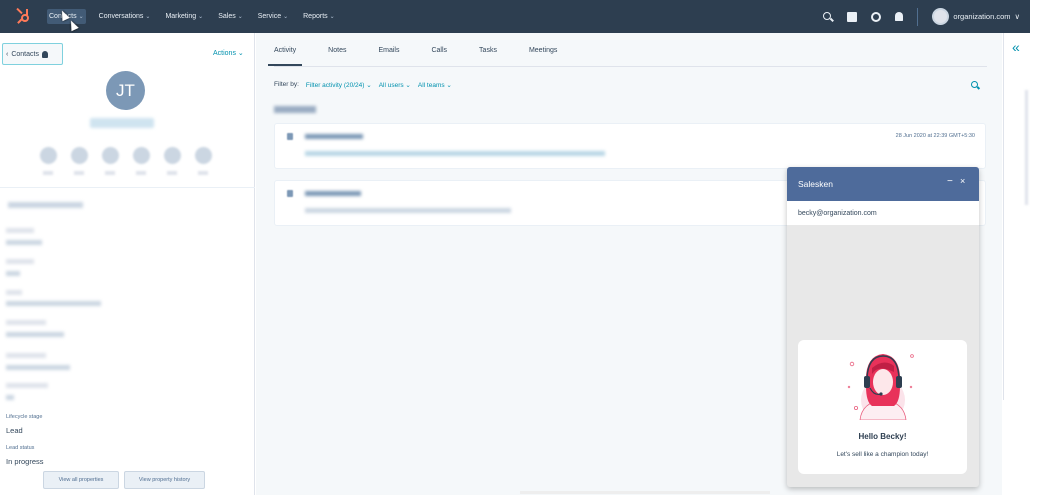  I want to click on minimize-icon: −, so click(950, 181).